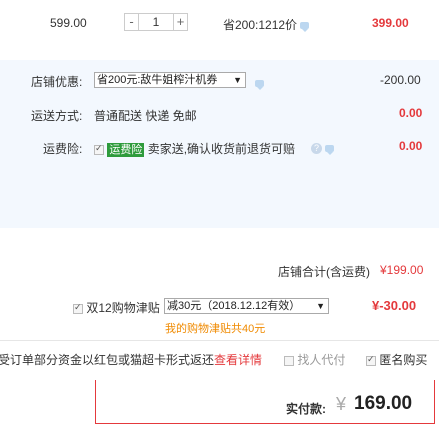 The width and height of the screenshot is (439, 425). I want to click on pay-amount: 169.00, so click(383, 403).